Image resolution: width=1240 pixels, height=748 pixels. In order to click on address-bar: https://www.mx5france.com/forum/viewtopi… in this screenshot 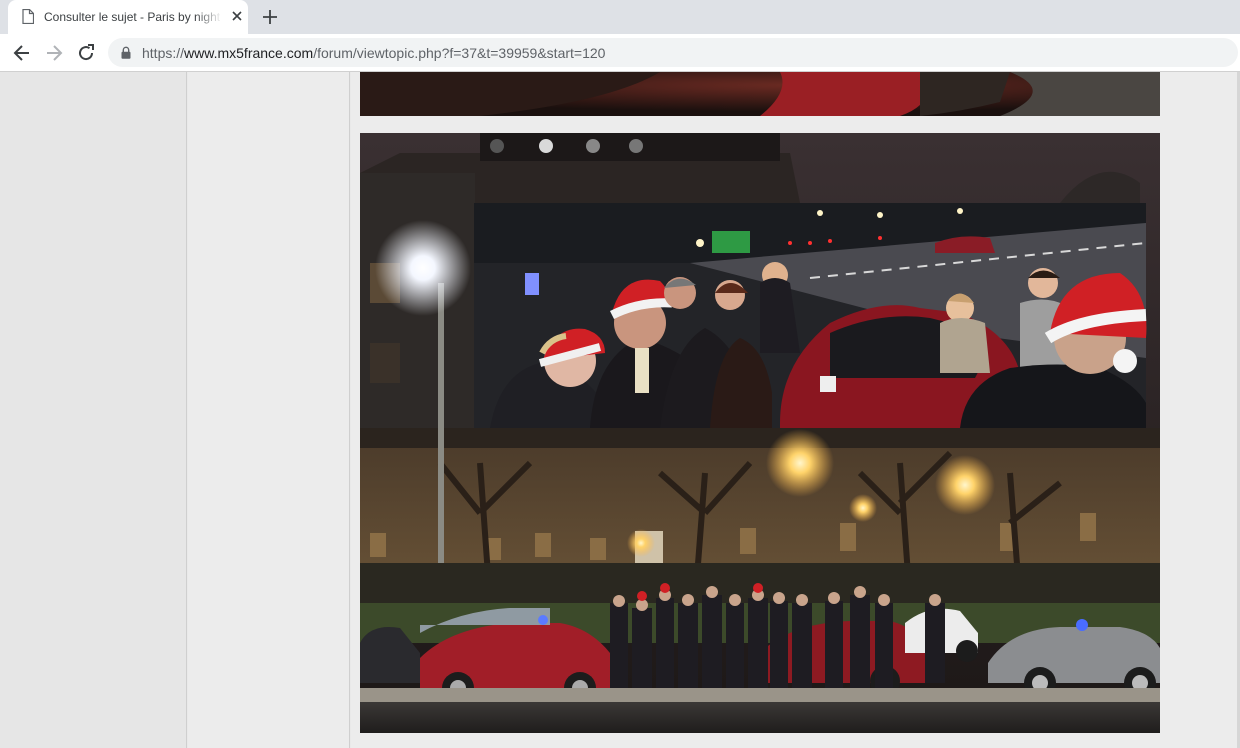, I will do `click(673, 52)`.